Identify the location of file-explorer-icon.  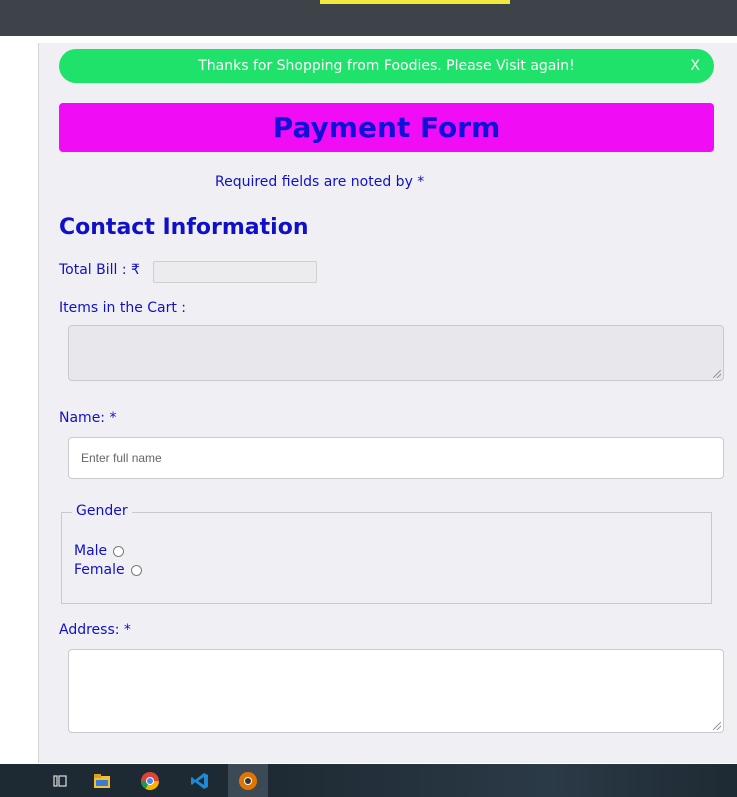
(102, 780).